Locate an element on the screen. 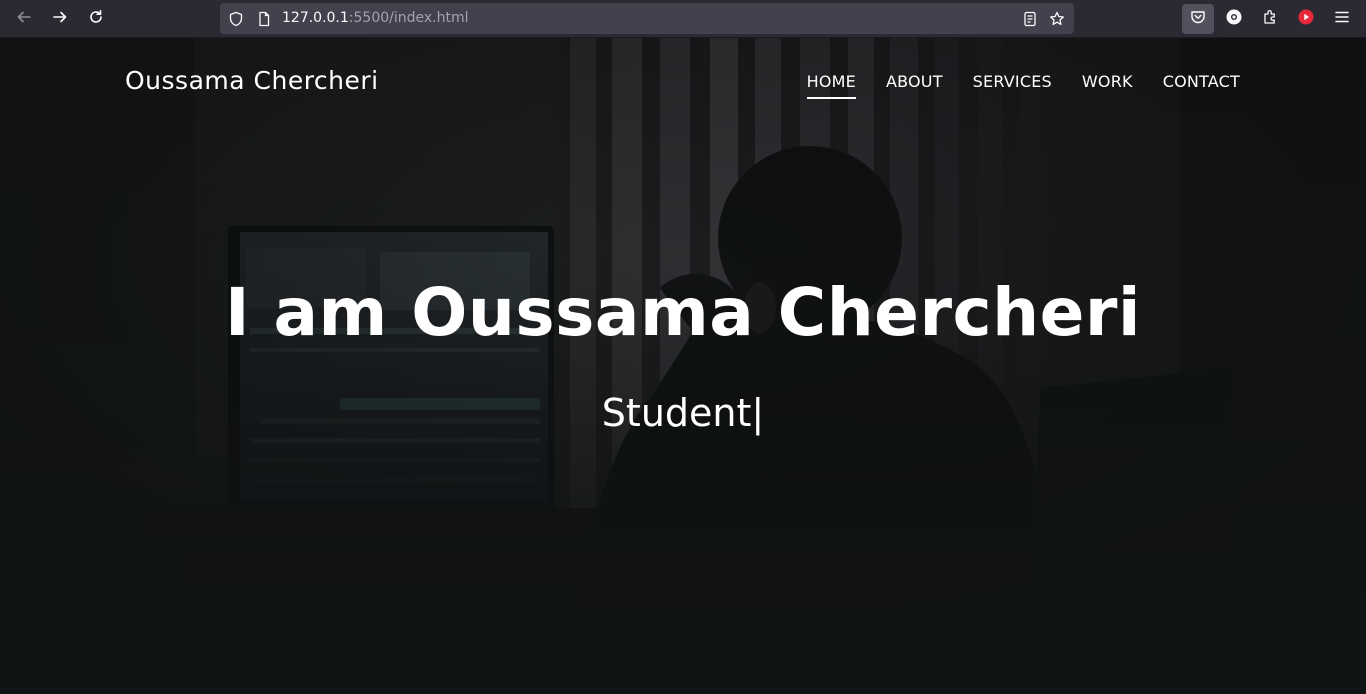 This screenshot has height=694, width=1366. account-icon is located at coordinates (1234, 19).